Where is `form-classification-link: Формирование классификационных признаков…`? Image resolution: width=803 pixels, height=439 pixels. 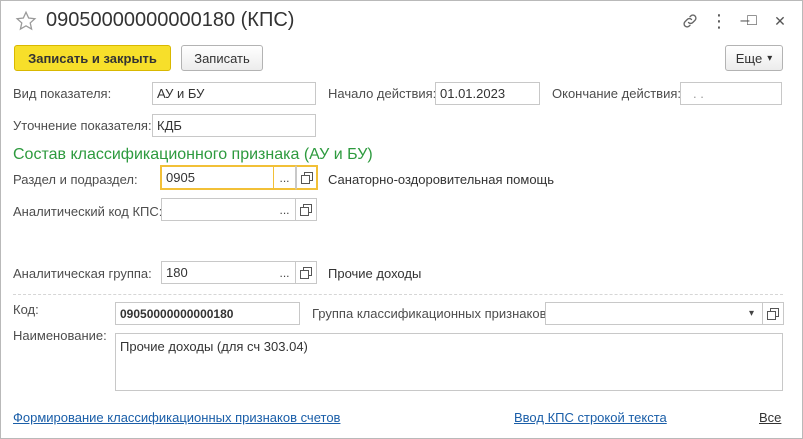 form-classification-link: Формирование классификационных признаков… is located at coordinates (176, 417).